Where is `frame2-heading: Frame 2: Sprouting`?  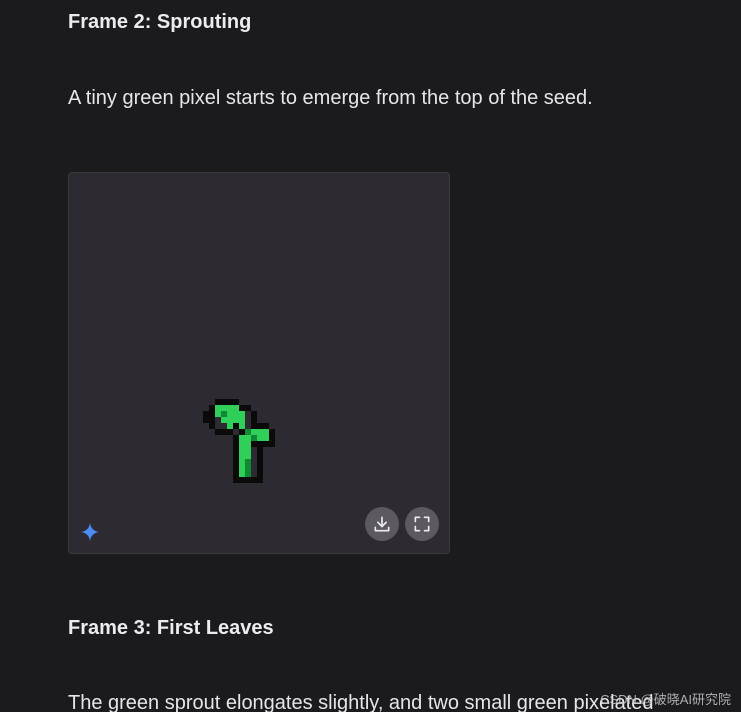 frame2-heading: Frame 2: Sprouting is located at coordinates (160, 22).